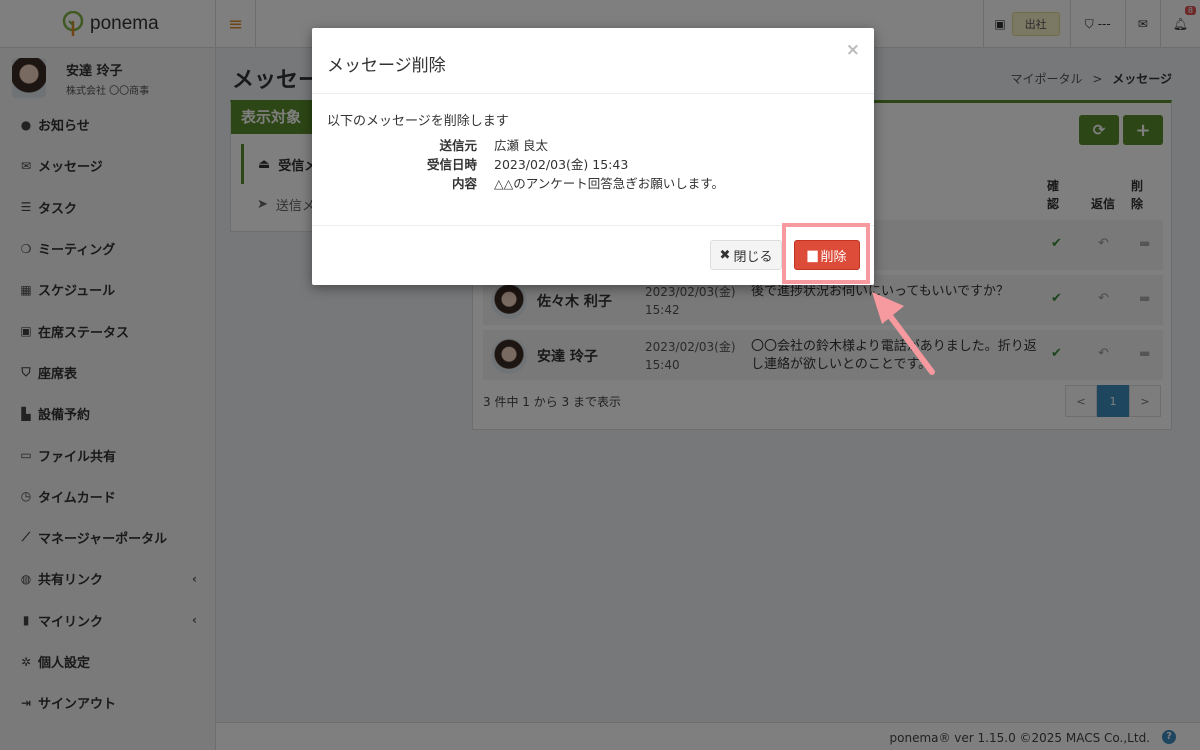  Describe the element at coordinates (386, 66) in the screenshot. I see `dialog-title: メッセージ削除` at that location.